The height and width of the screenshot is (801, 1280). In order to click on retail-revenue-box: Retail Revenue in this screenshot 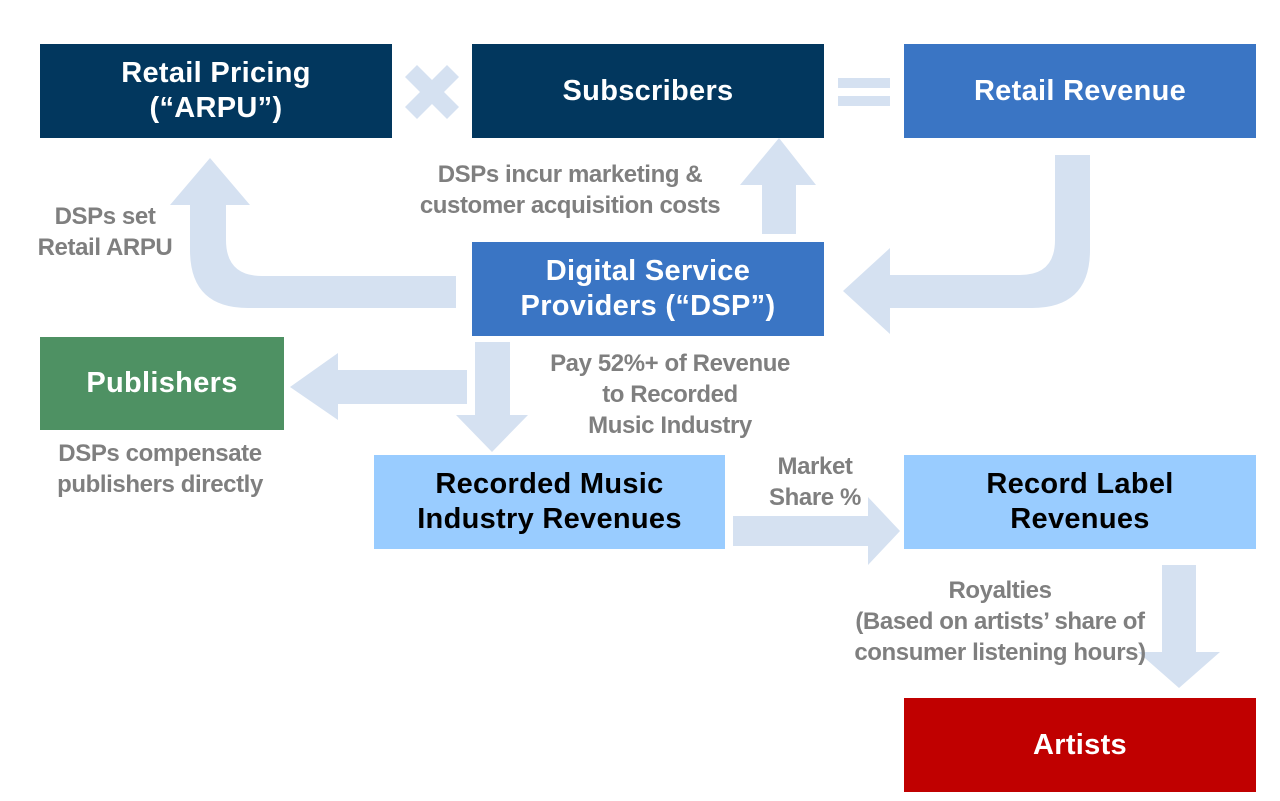, I will do `click(1080, 91)`.